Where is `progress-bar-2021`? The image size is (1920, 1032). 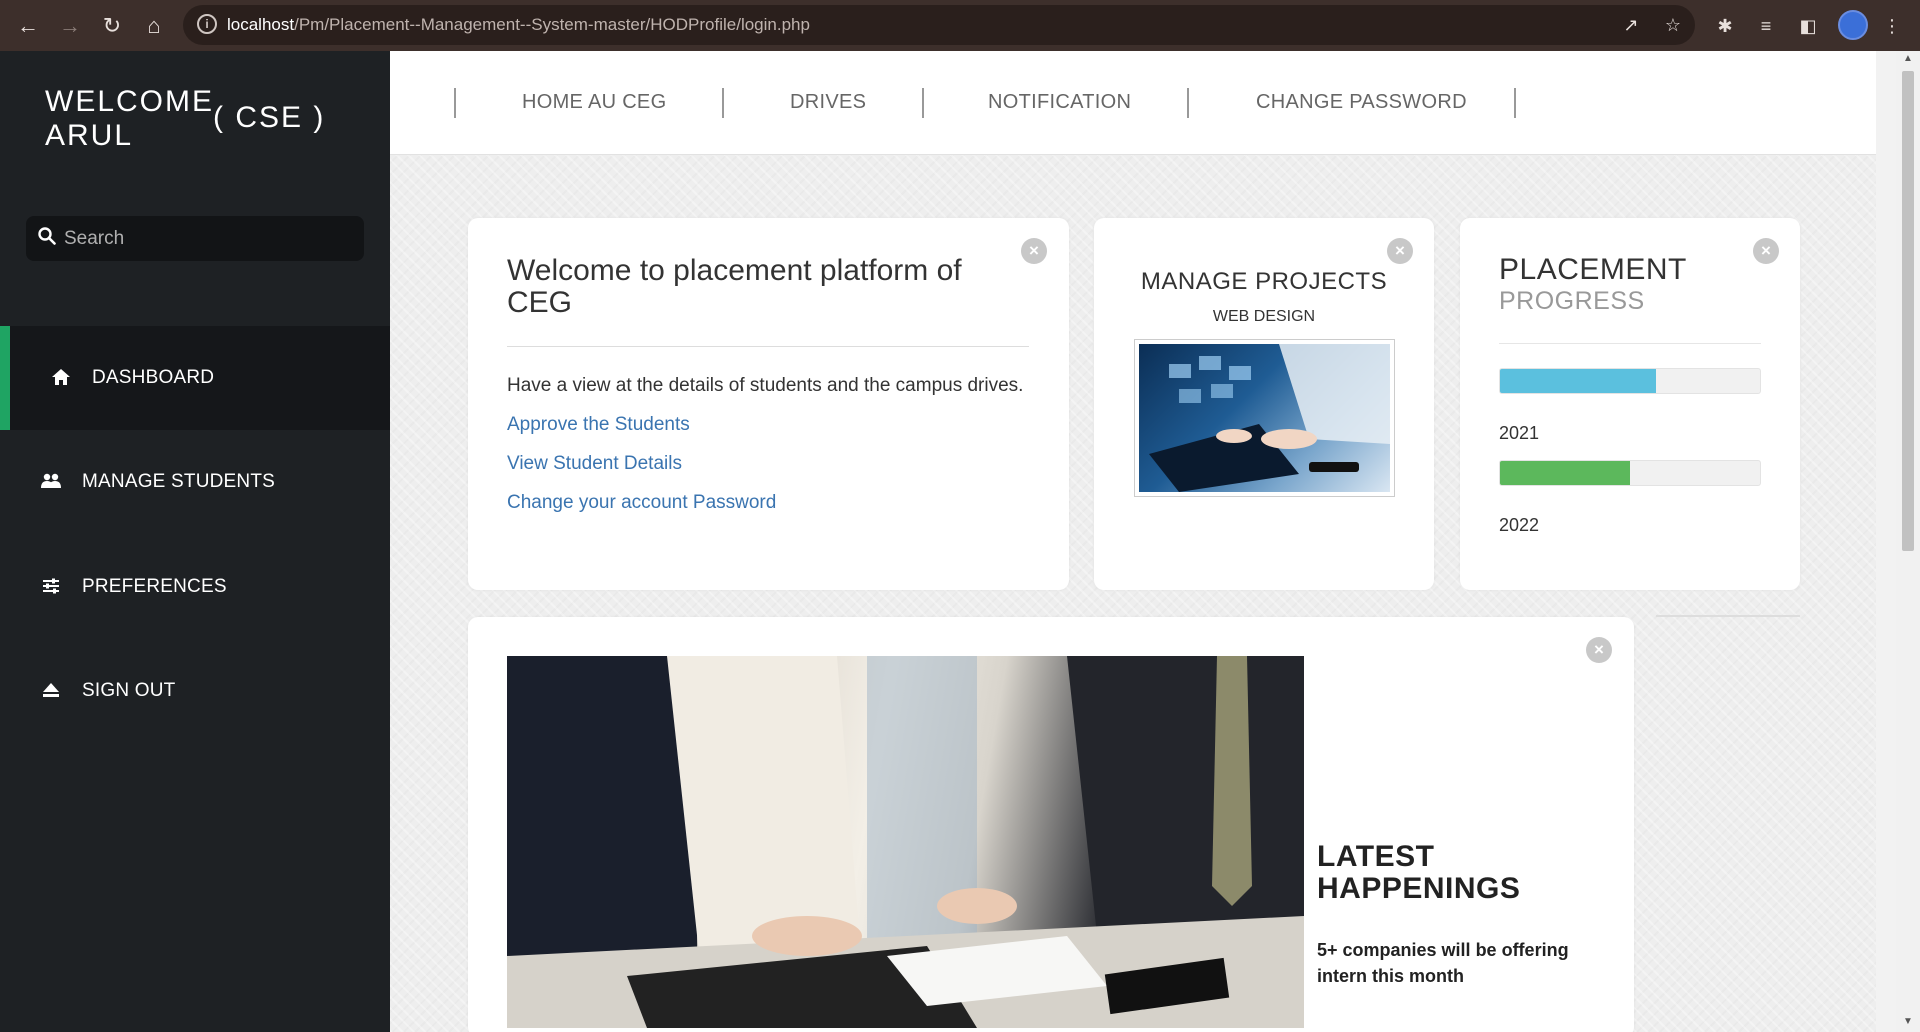
progress-bar-2021 is located at coordinates (1630, 381).